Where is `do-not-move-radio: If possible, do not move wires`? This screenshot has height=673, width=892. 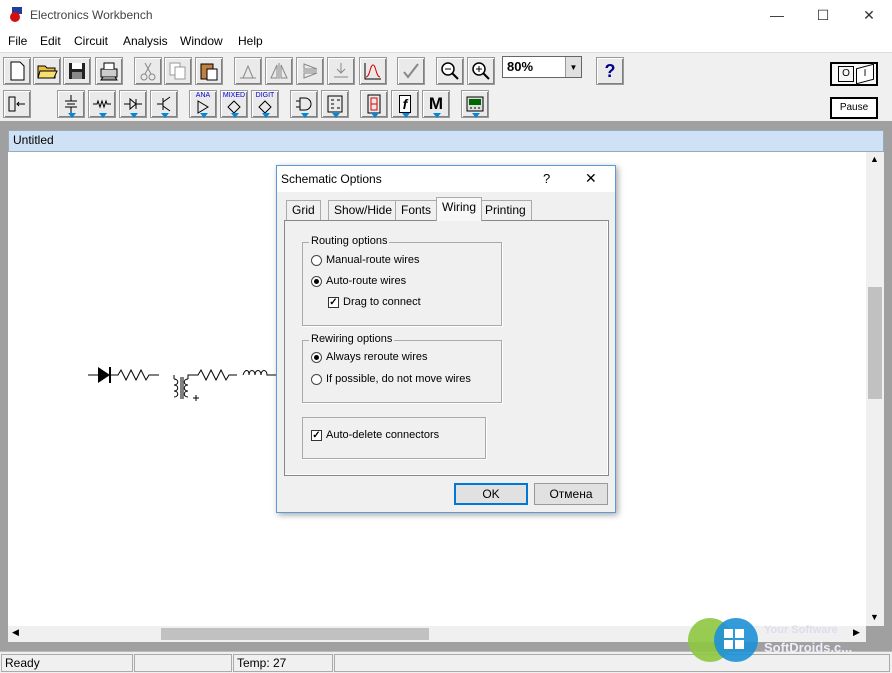 do-not-move-radio: If possible, do not move wires is located at coordinates (391, 379).